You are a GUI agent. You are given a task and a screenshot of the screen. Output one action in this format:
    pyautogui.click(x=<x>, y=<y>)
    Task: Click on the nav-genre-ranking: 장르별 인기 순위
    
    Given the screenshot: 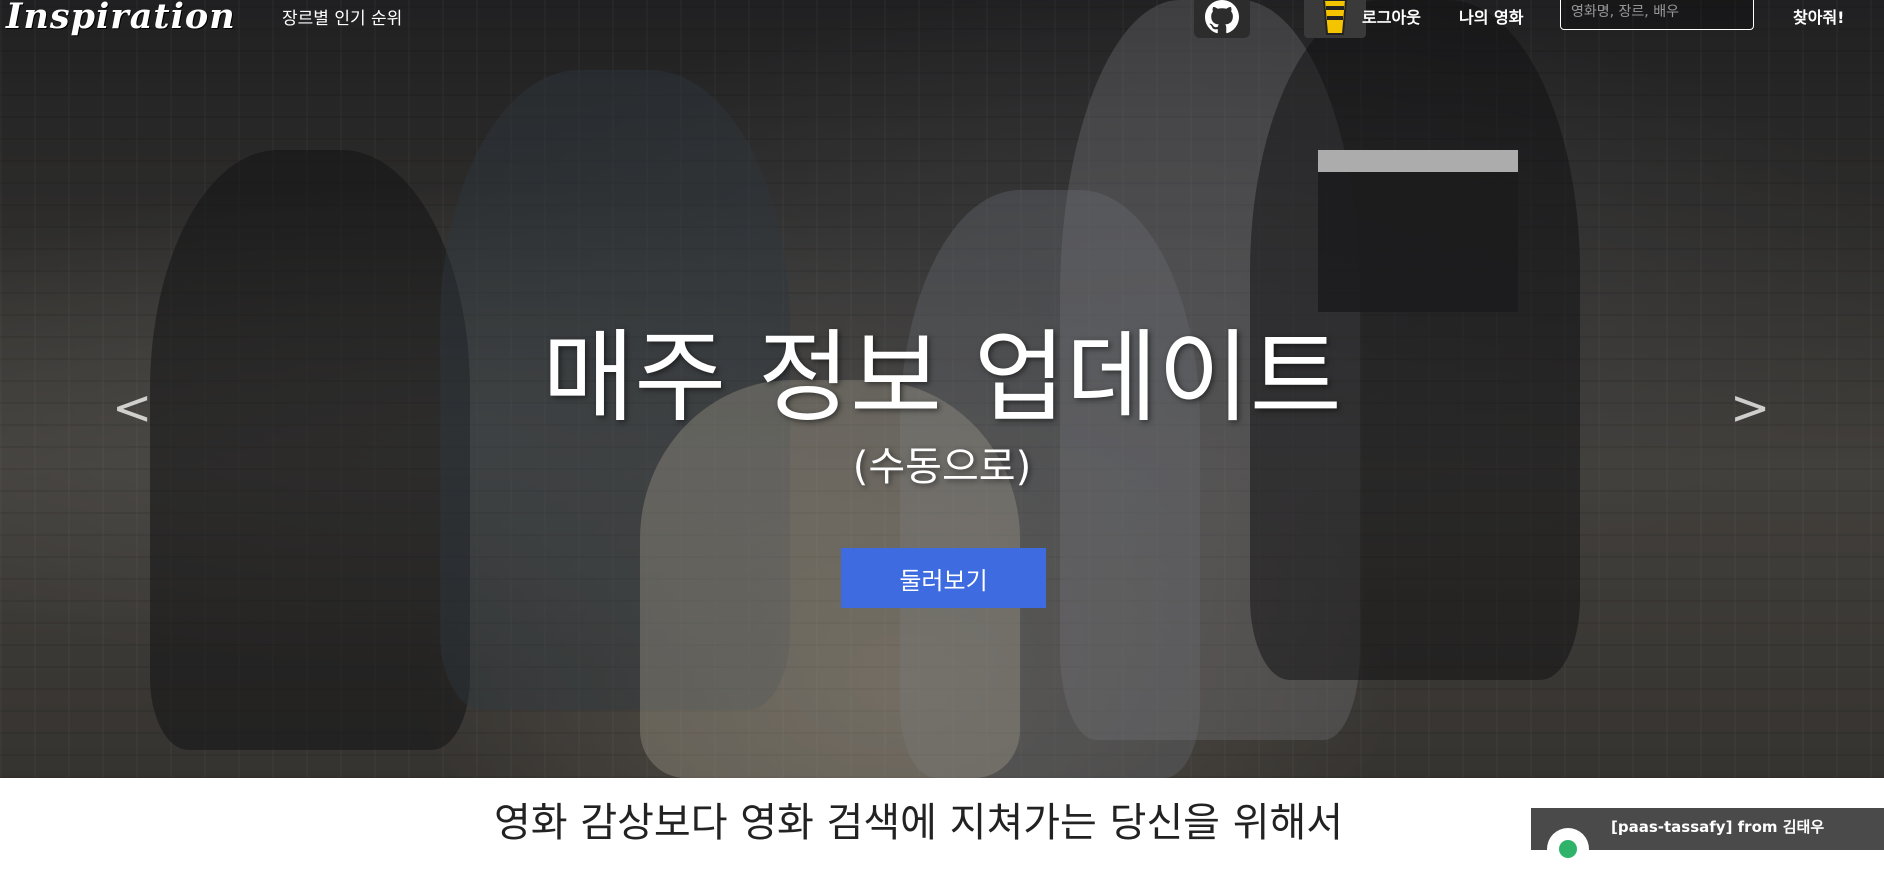 What is the action you would take?
    pyautogui.click(x=342, y=16)
    